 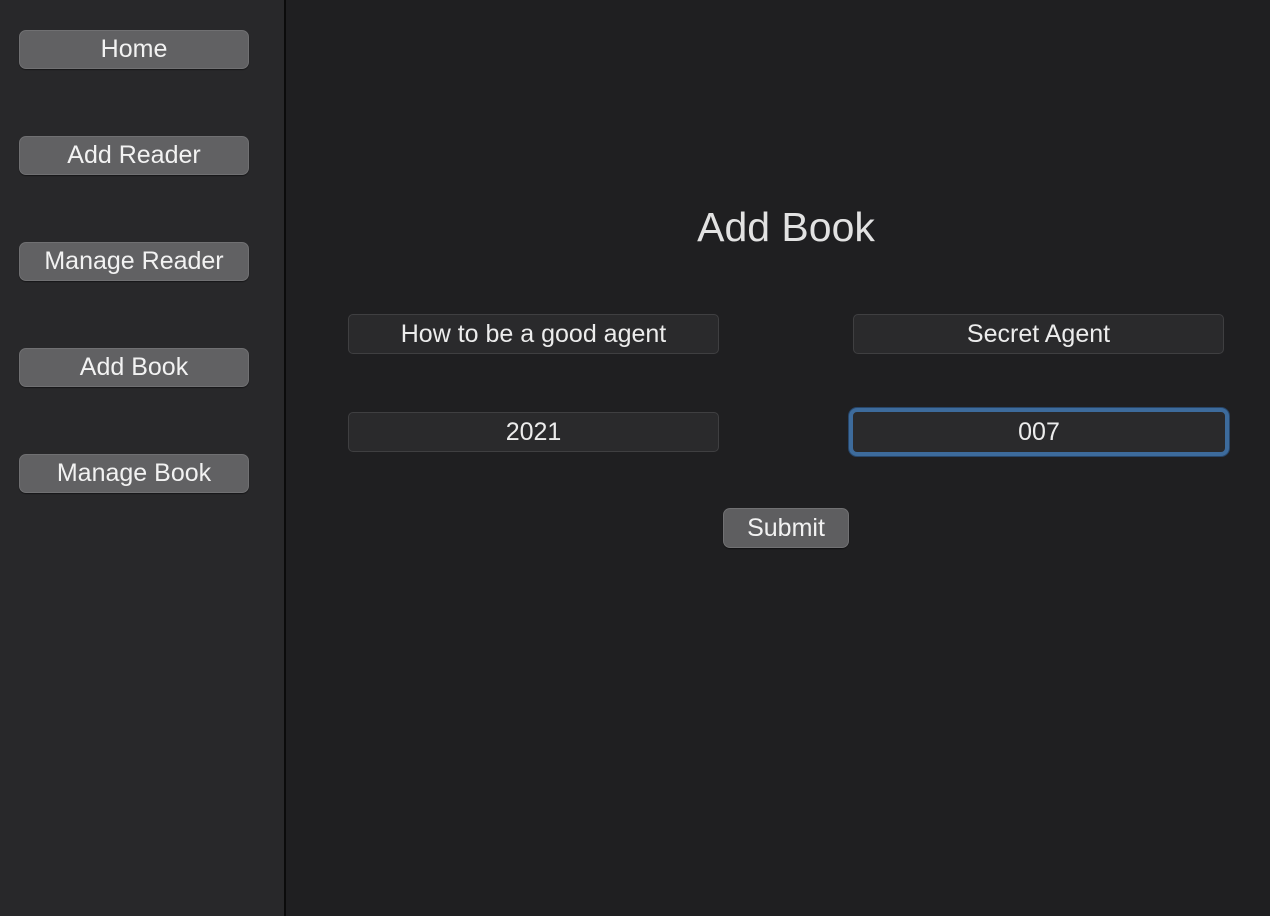 What do you see at coordinates (134, 49) in the screenshot?
I see `home-button: Home` at bounding box center [134, 49].